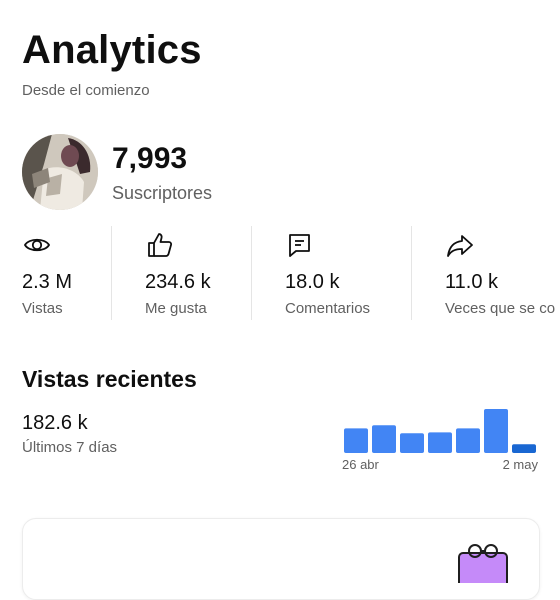 Image resolution: width=560 pixels, height=600 pixels. What do you see at coordinates (471, 282) in the screenshot?
I see `stat-value: 11.0 k` at bounding box center [471, 282].